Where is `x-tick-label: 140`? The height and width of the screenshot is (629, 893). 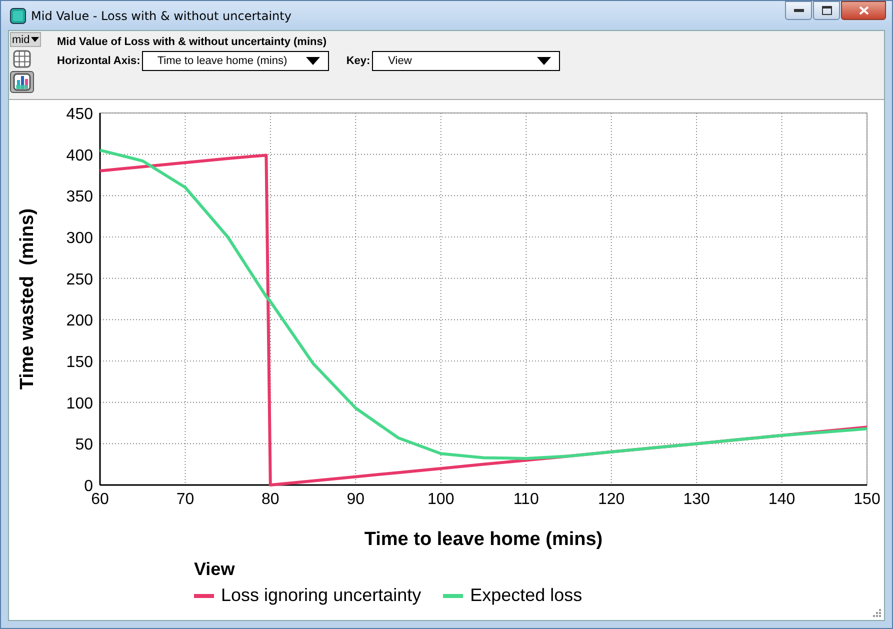
x-tick-label: 140 is located at coordinates (782, 499).